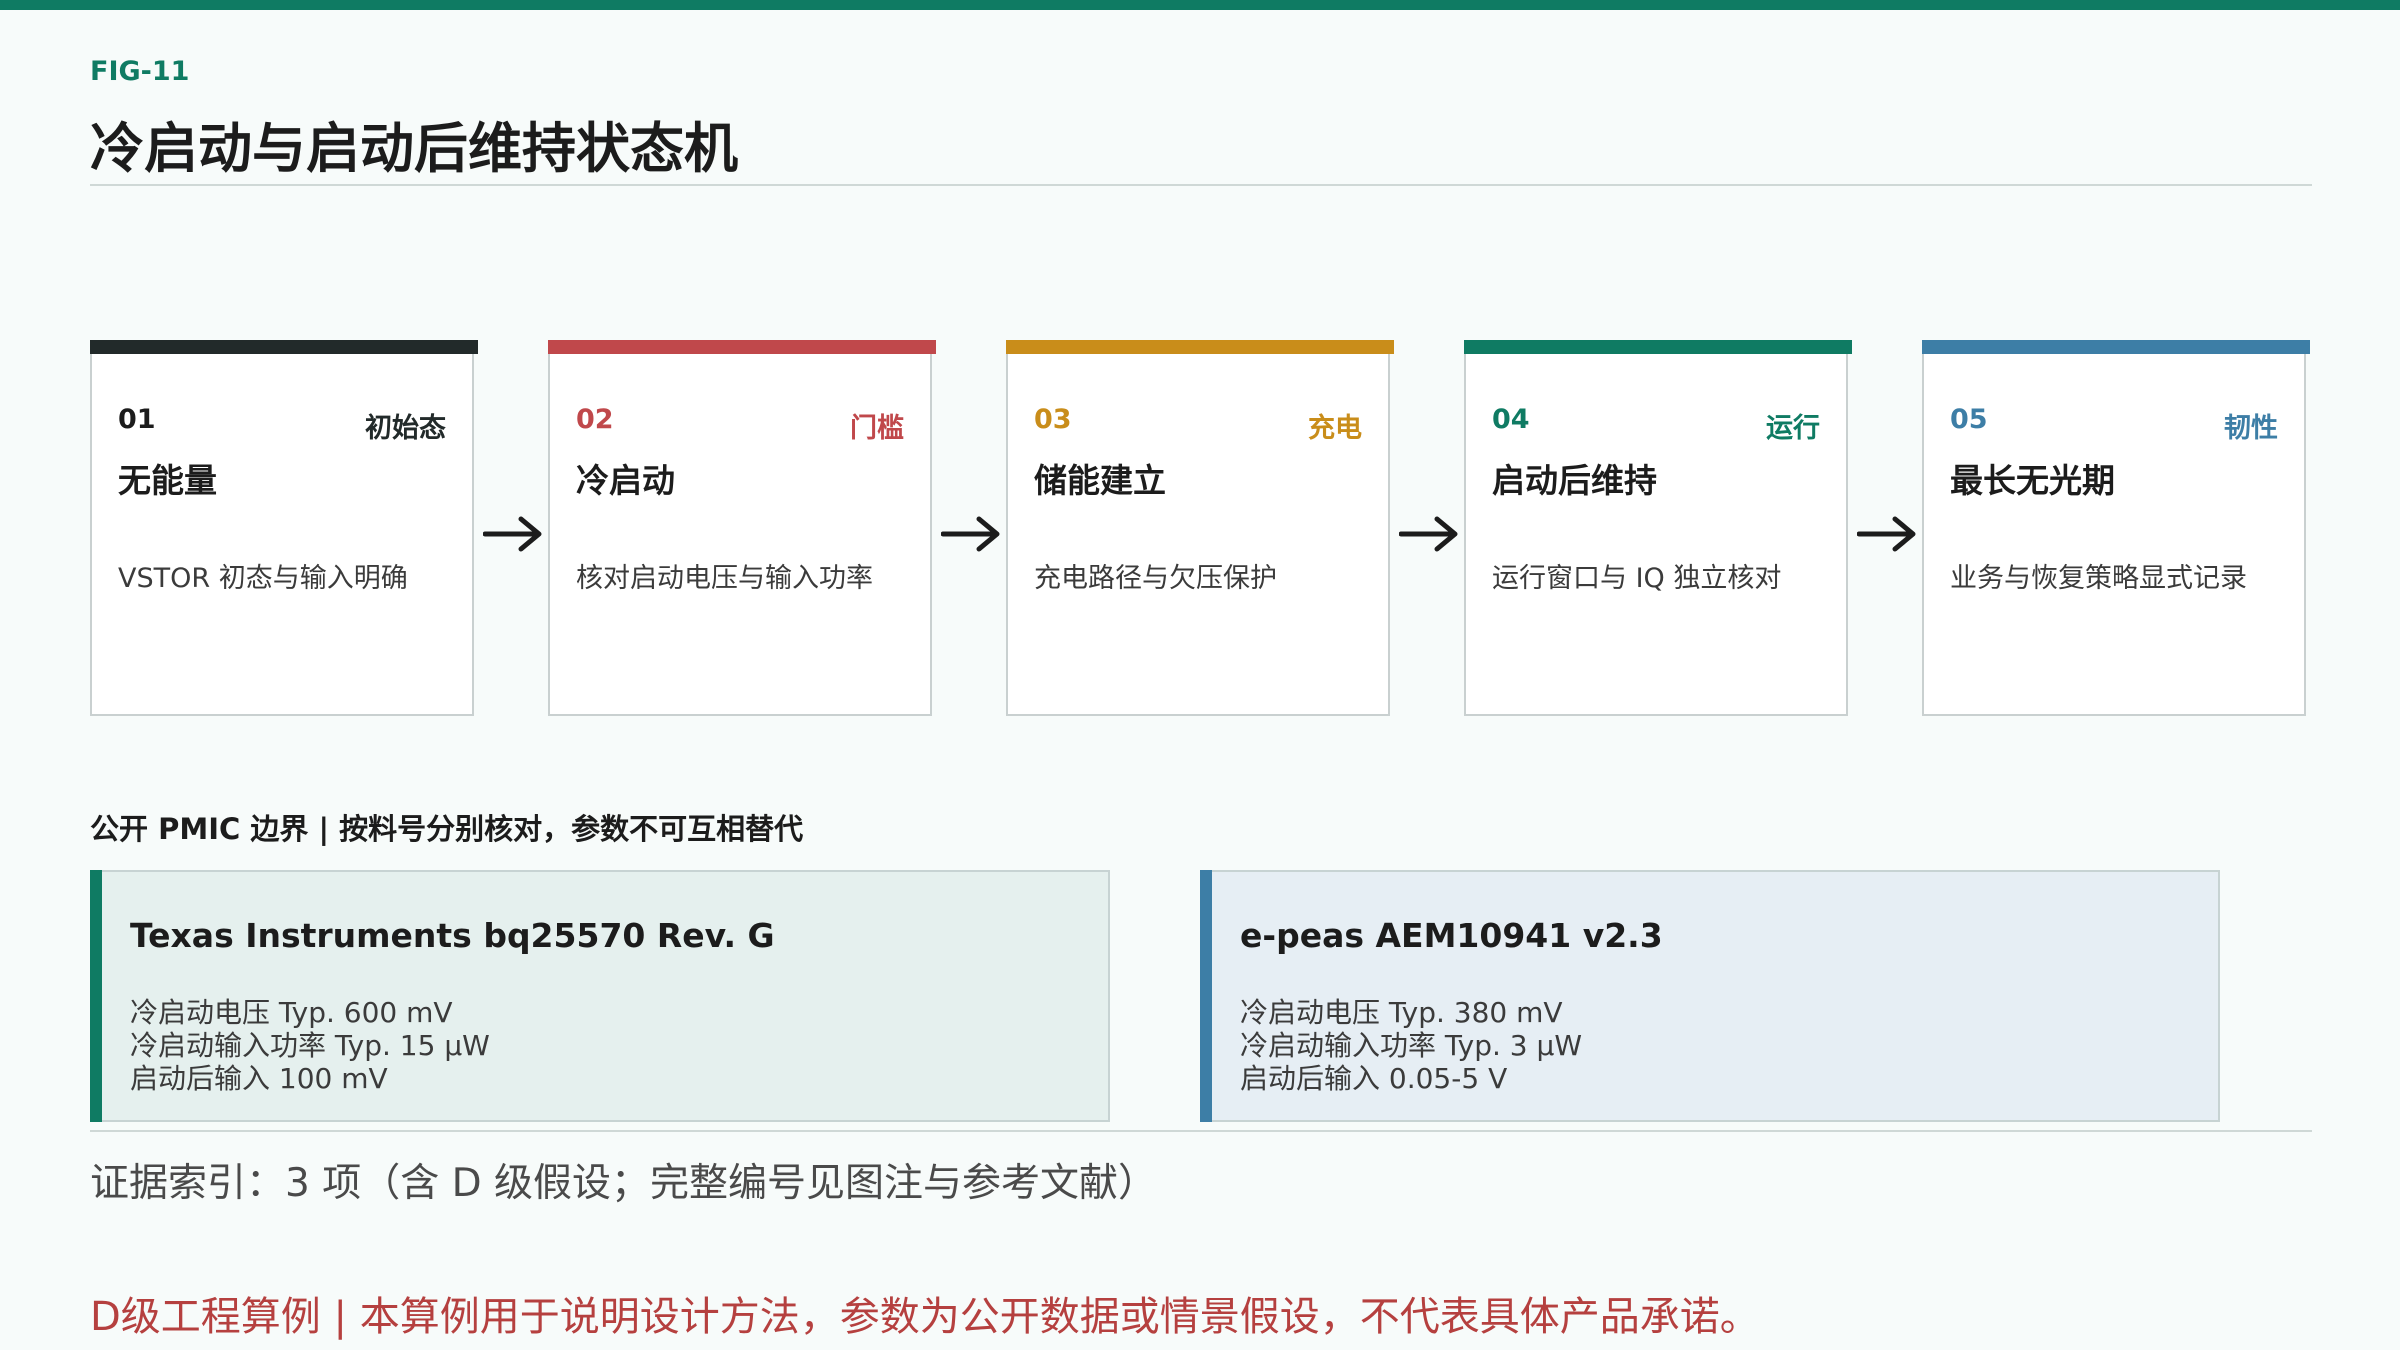 This screenshot has height=1350, width=2400. Describe the element at coordinates (1574, 480) in the screenshot. I see `state-name: 启动后维持` at that location.